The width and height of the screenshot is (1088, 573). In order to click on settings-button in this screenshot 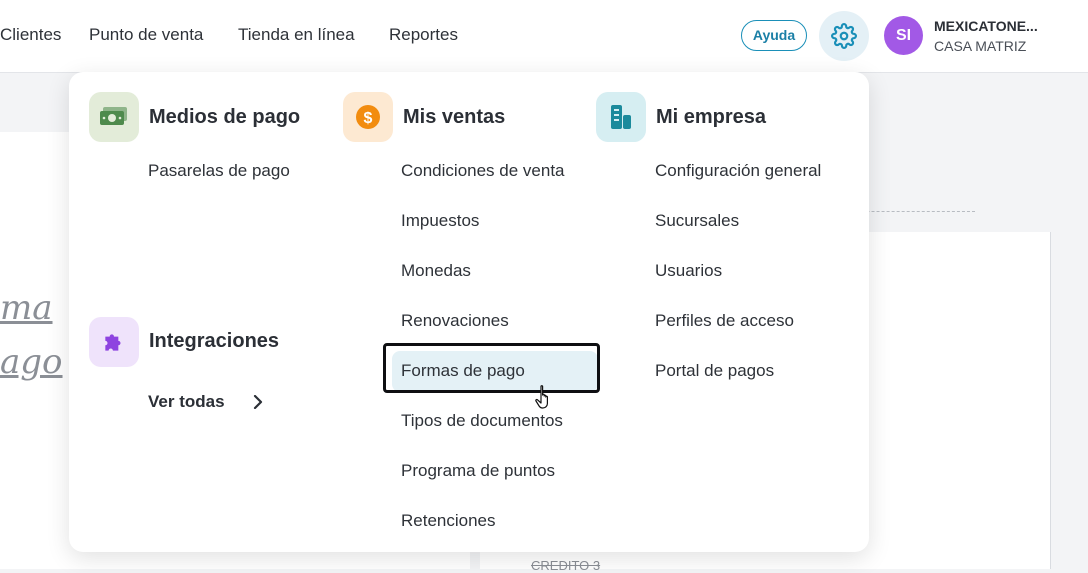, I will do `click(844, 36)`.